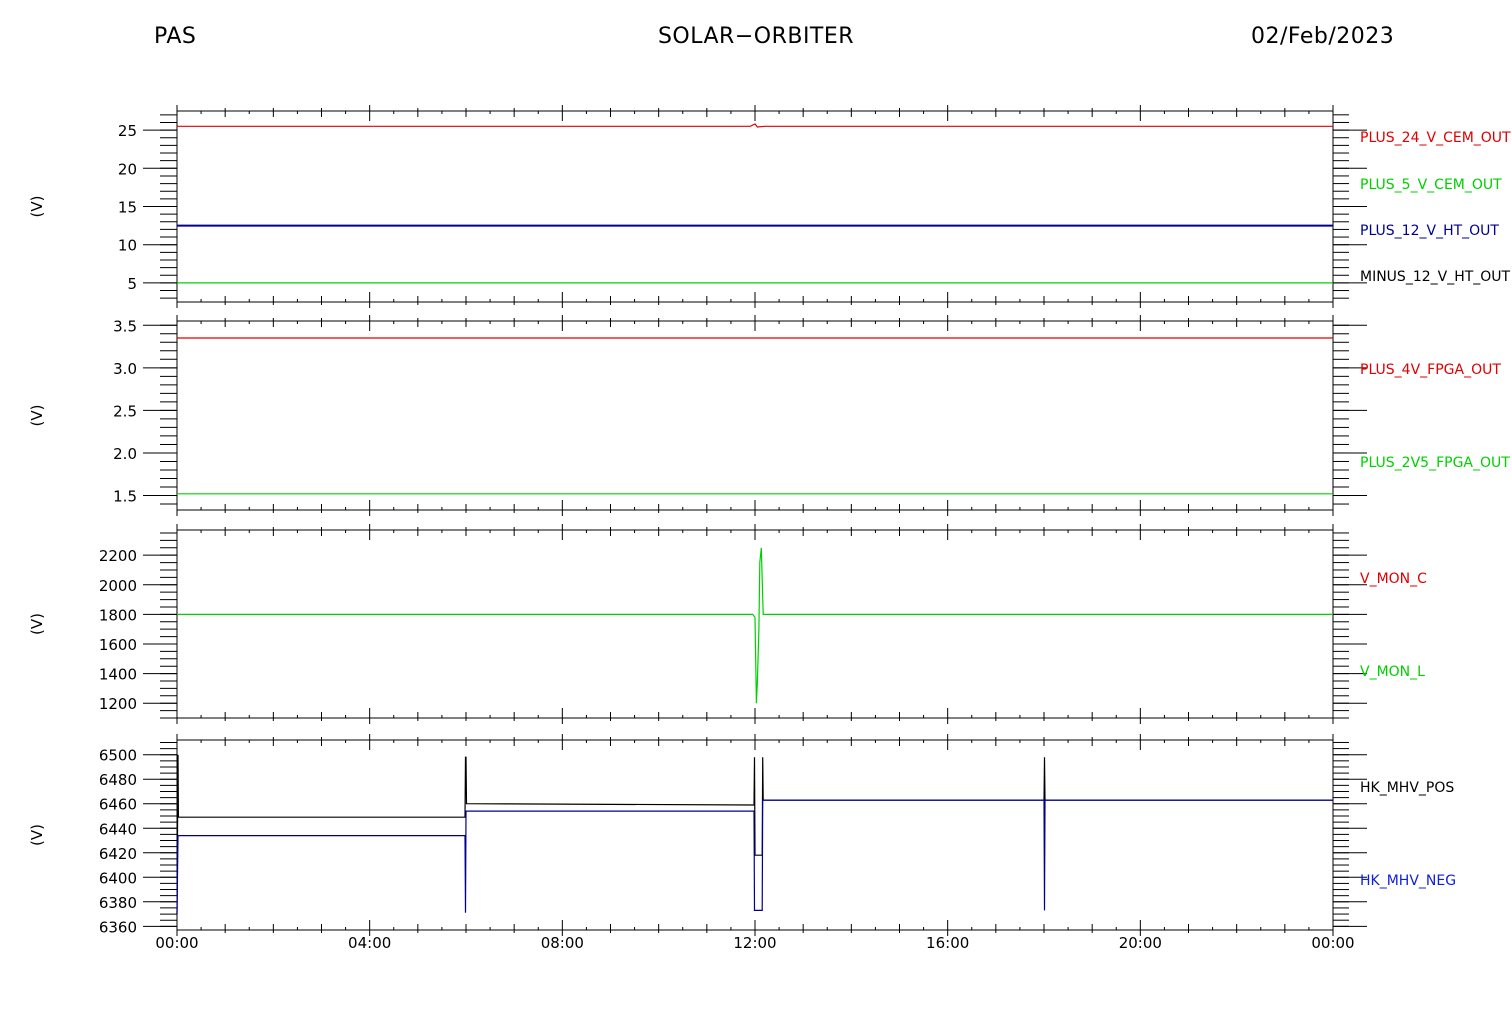 This screenshot has height=1020, width=1512. What do you see at coordinates (127, 208) in the screenshot?
I see `y-tick-label: 15` at bounding box center [127, 208].